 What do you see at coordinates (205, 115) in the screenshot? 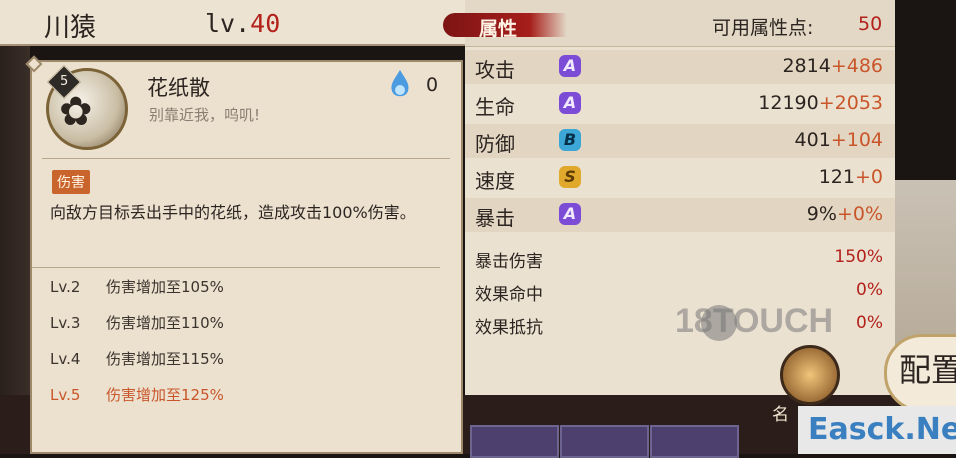
I see `skill-quote: 别靠近我，呜叽!` at bounding box center [205, 115].